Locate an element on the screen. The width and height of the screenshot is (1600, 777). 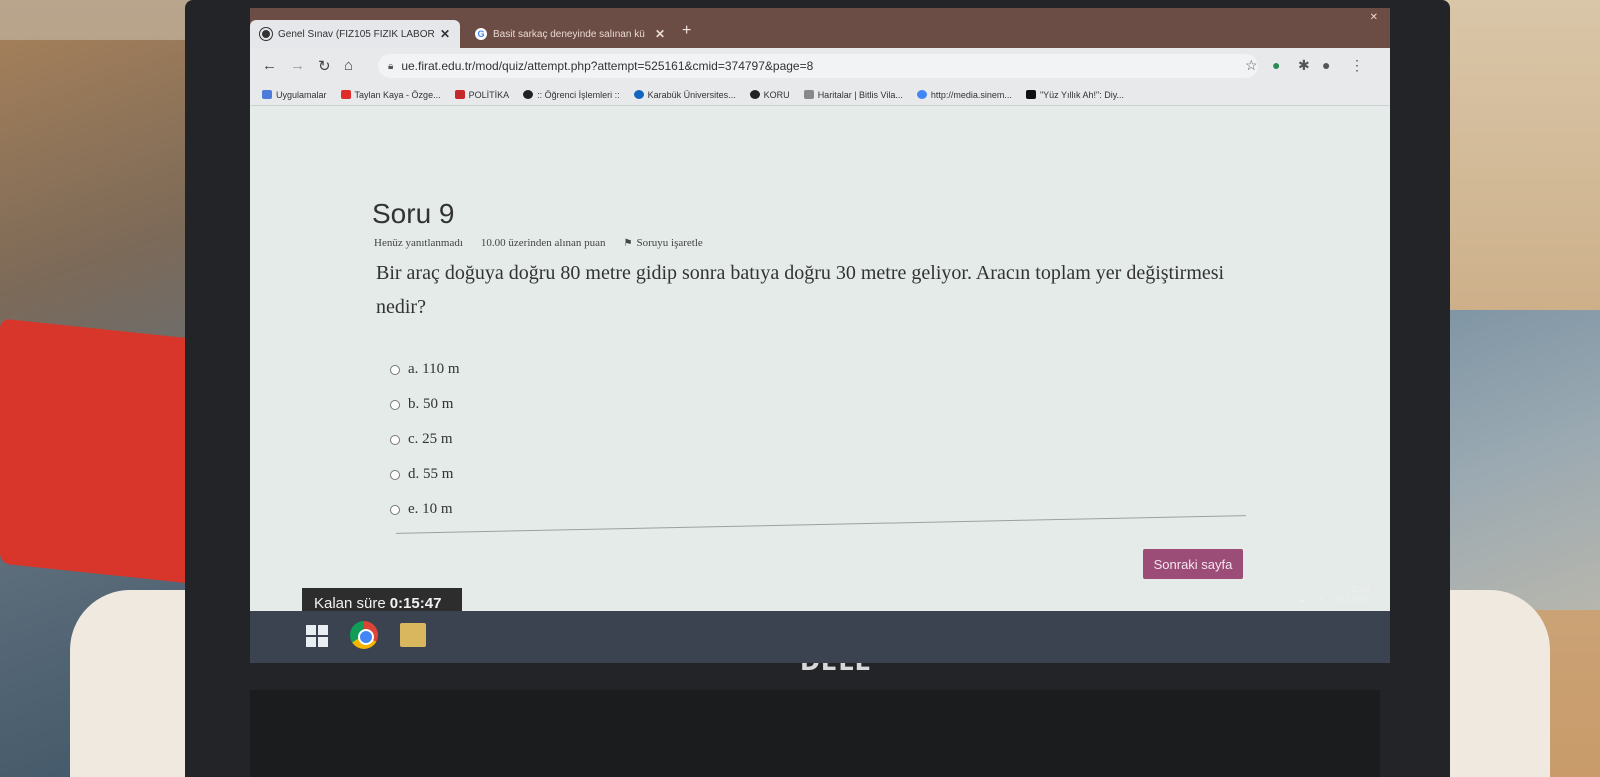
chrome-taskbar-icon is located at coordinates (364, 635).